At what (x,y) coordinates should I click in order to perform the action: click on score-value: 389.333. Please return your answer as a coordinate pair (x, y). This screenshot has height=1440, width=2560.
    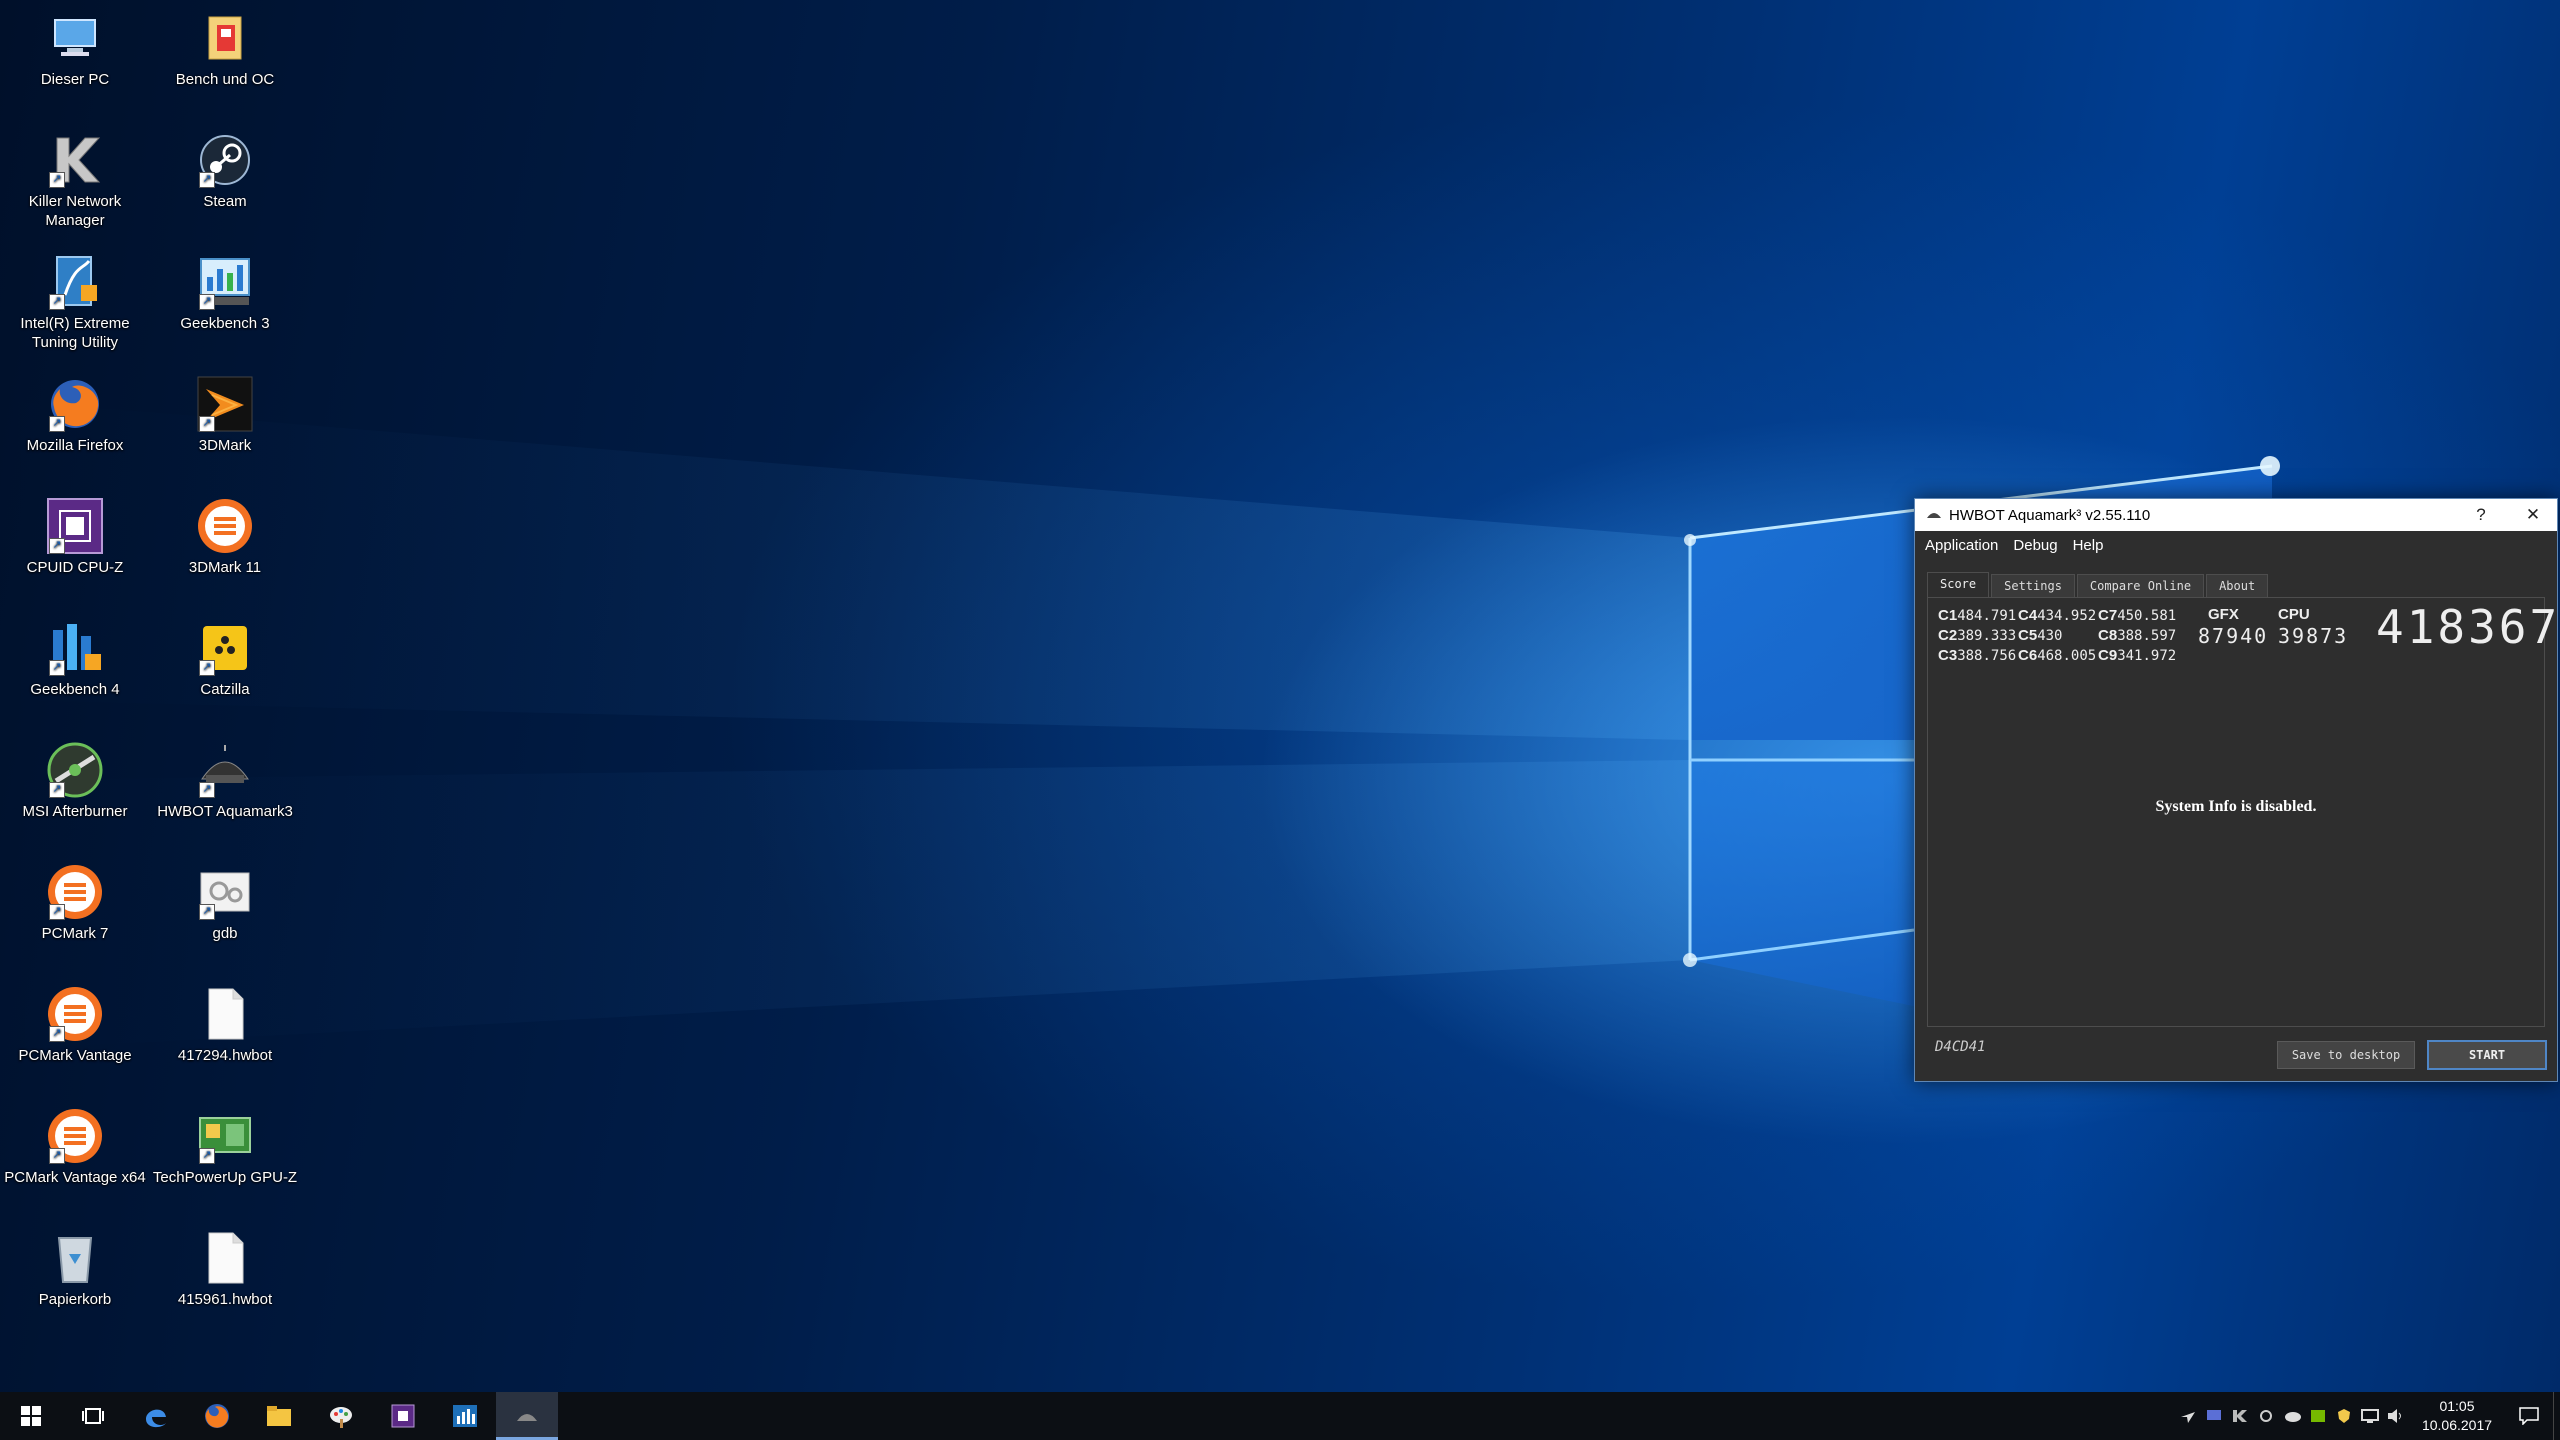
    Looking at the image, I should click on (1987, 636).